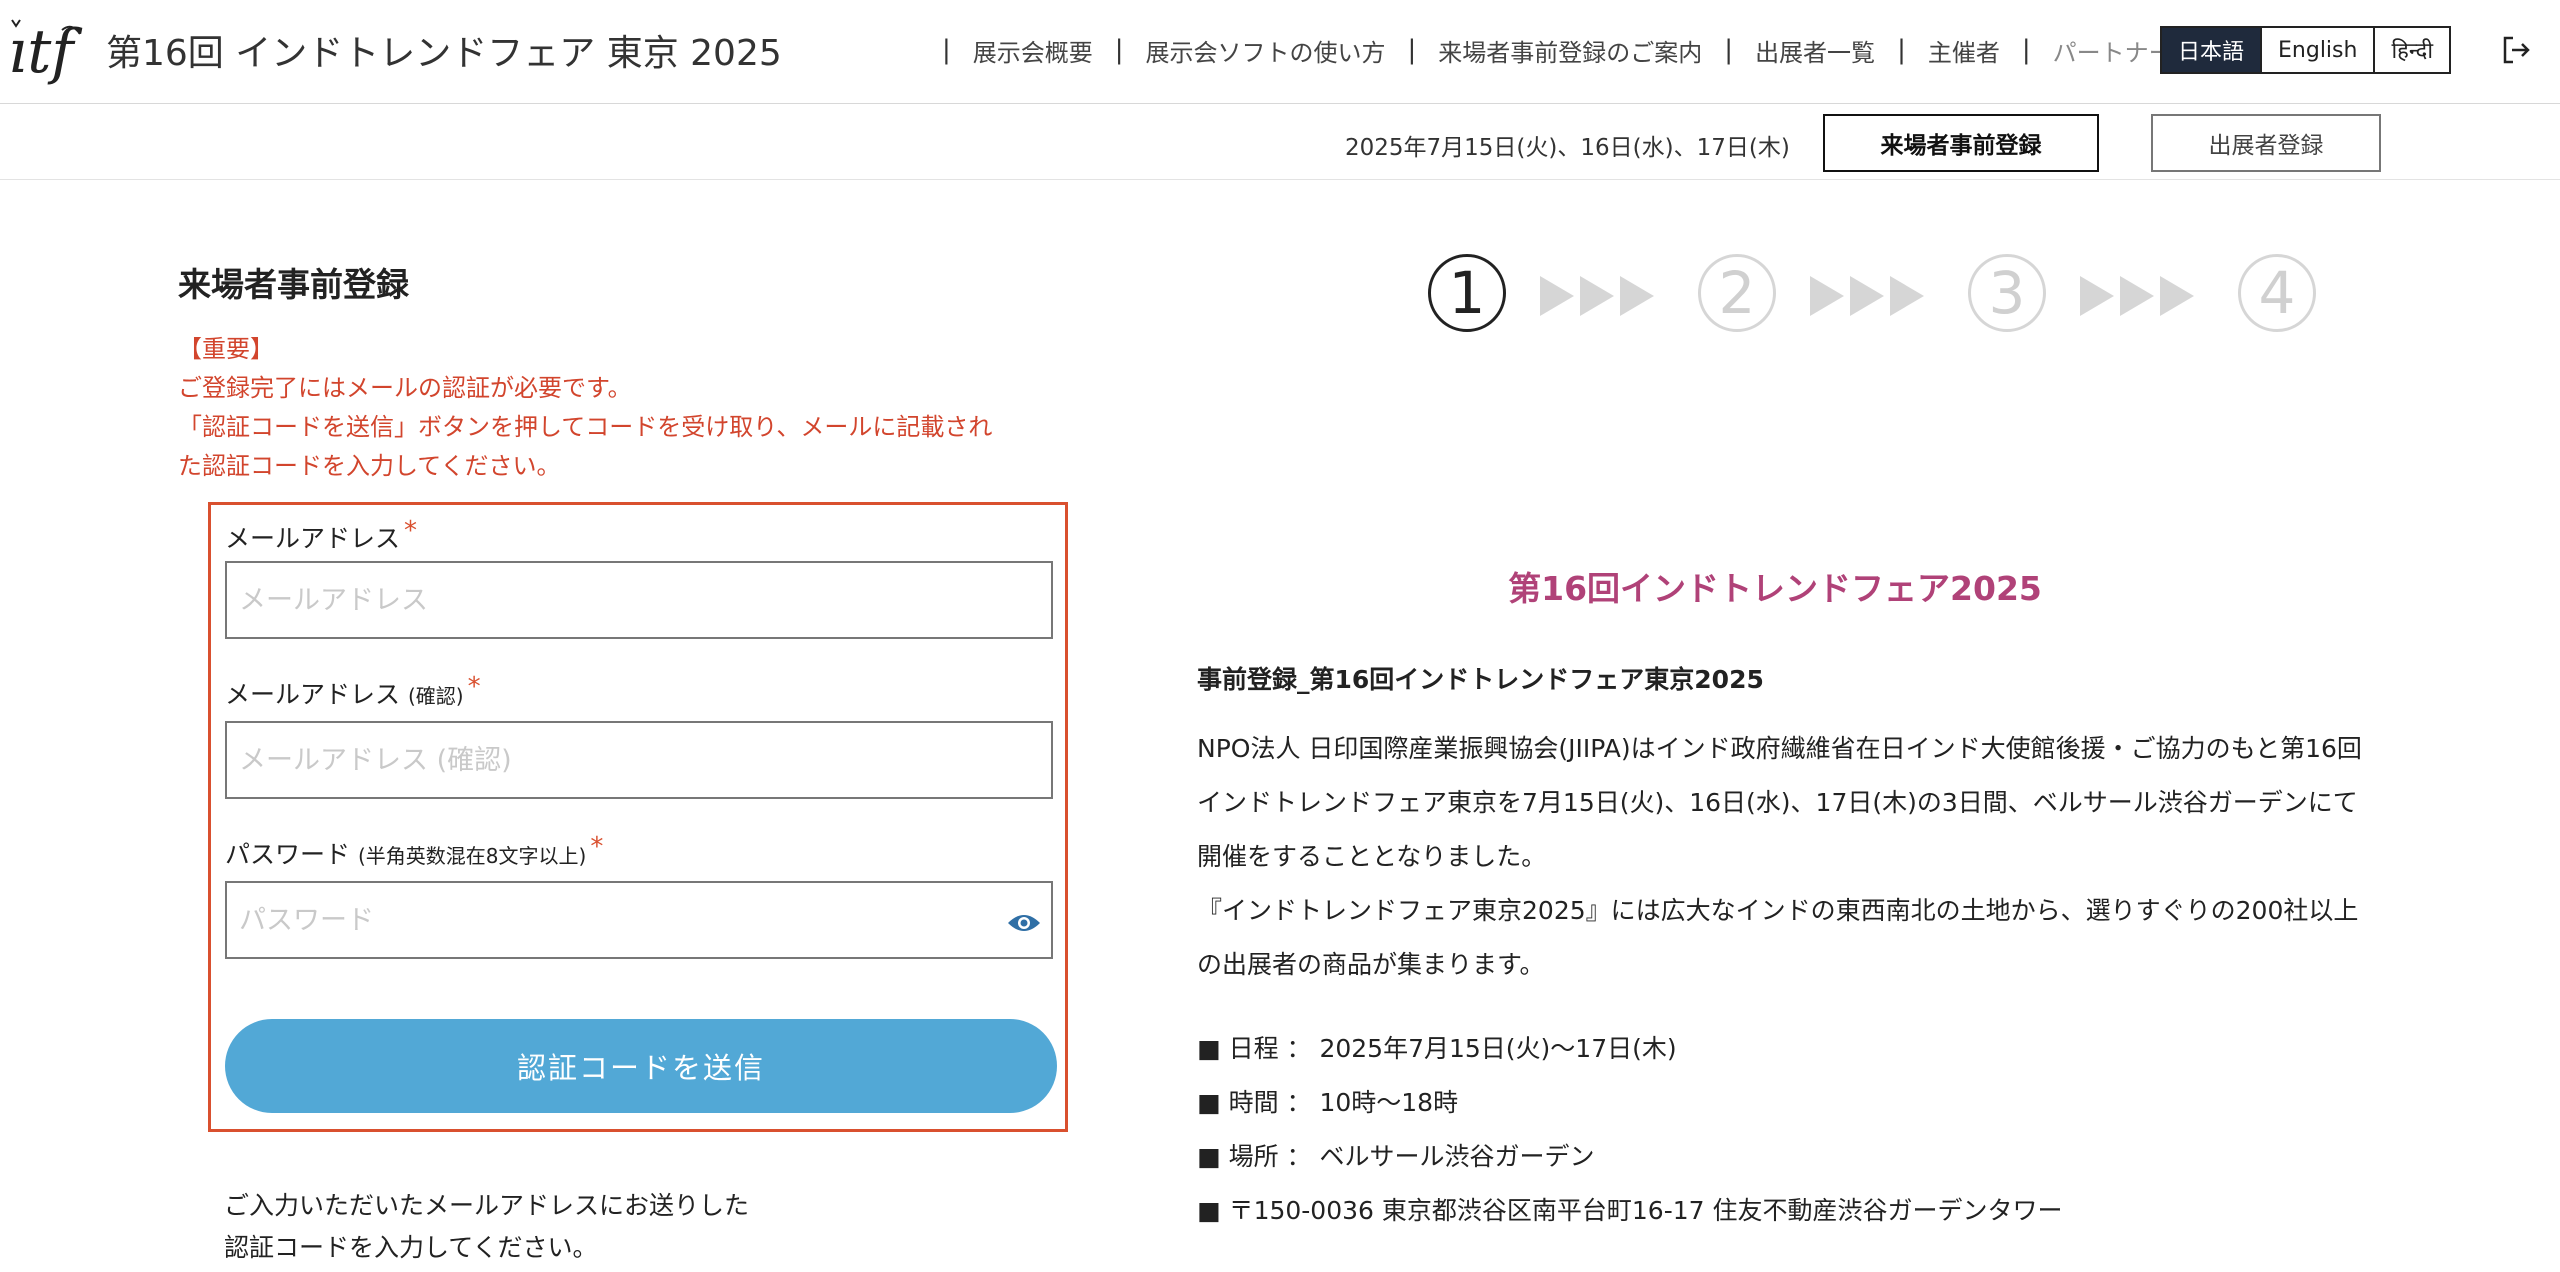 The image size is (2560, 1272). I want to click on page-title: 来場者事前登録, so click(293, 284).